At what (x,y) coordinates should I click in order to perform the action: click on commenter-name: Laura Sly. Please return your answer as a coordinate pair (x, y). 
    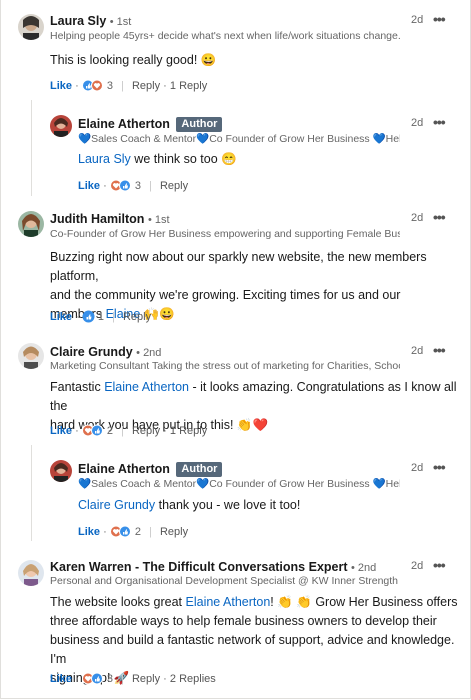
    Looking at the image, I should click on (78, 21).